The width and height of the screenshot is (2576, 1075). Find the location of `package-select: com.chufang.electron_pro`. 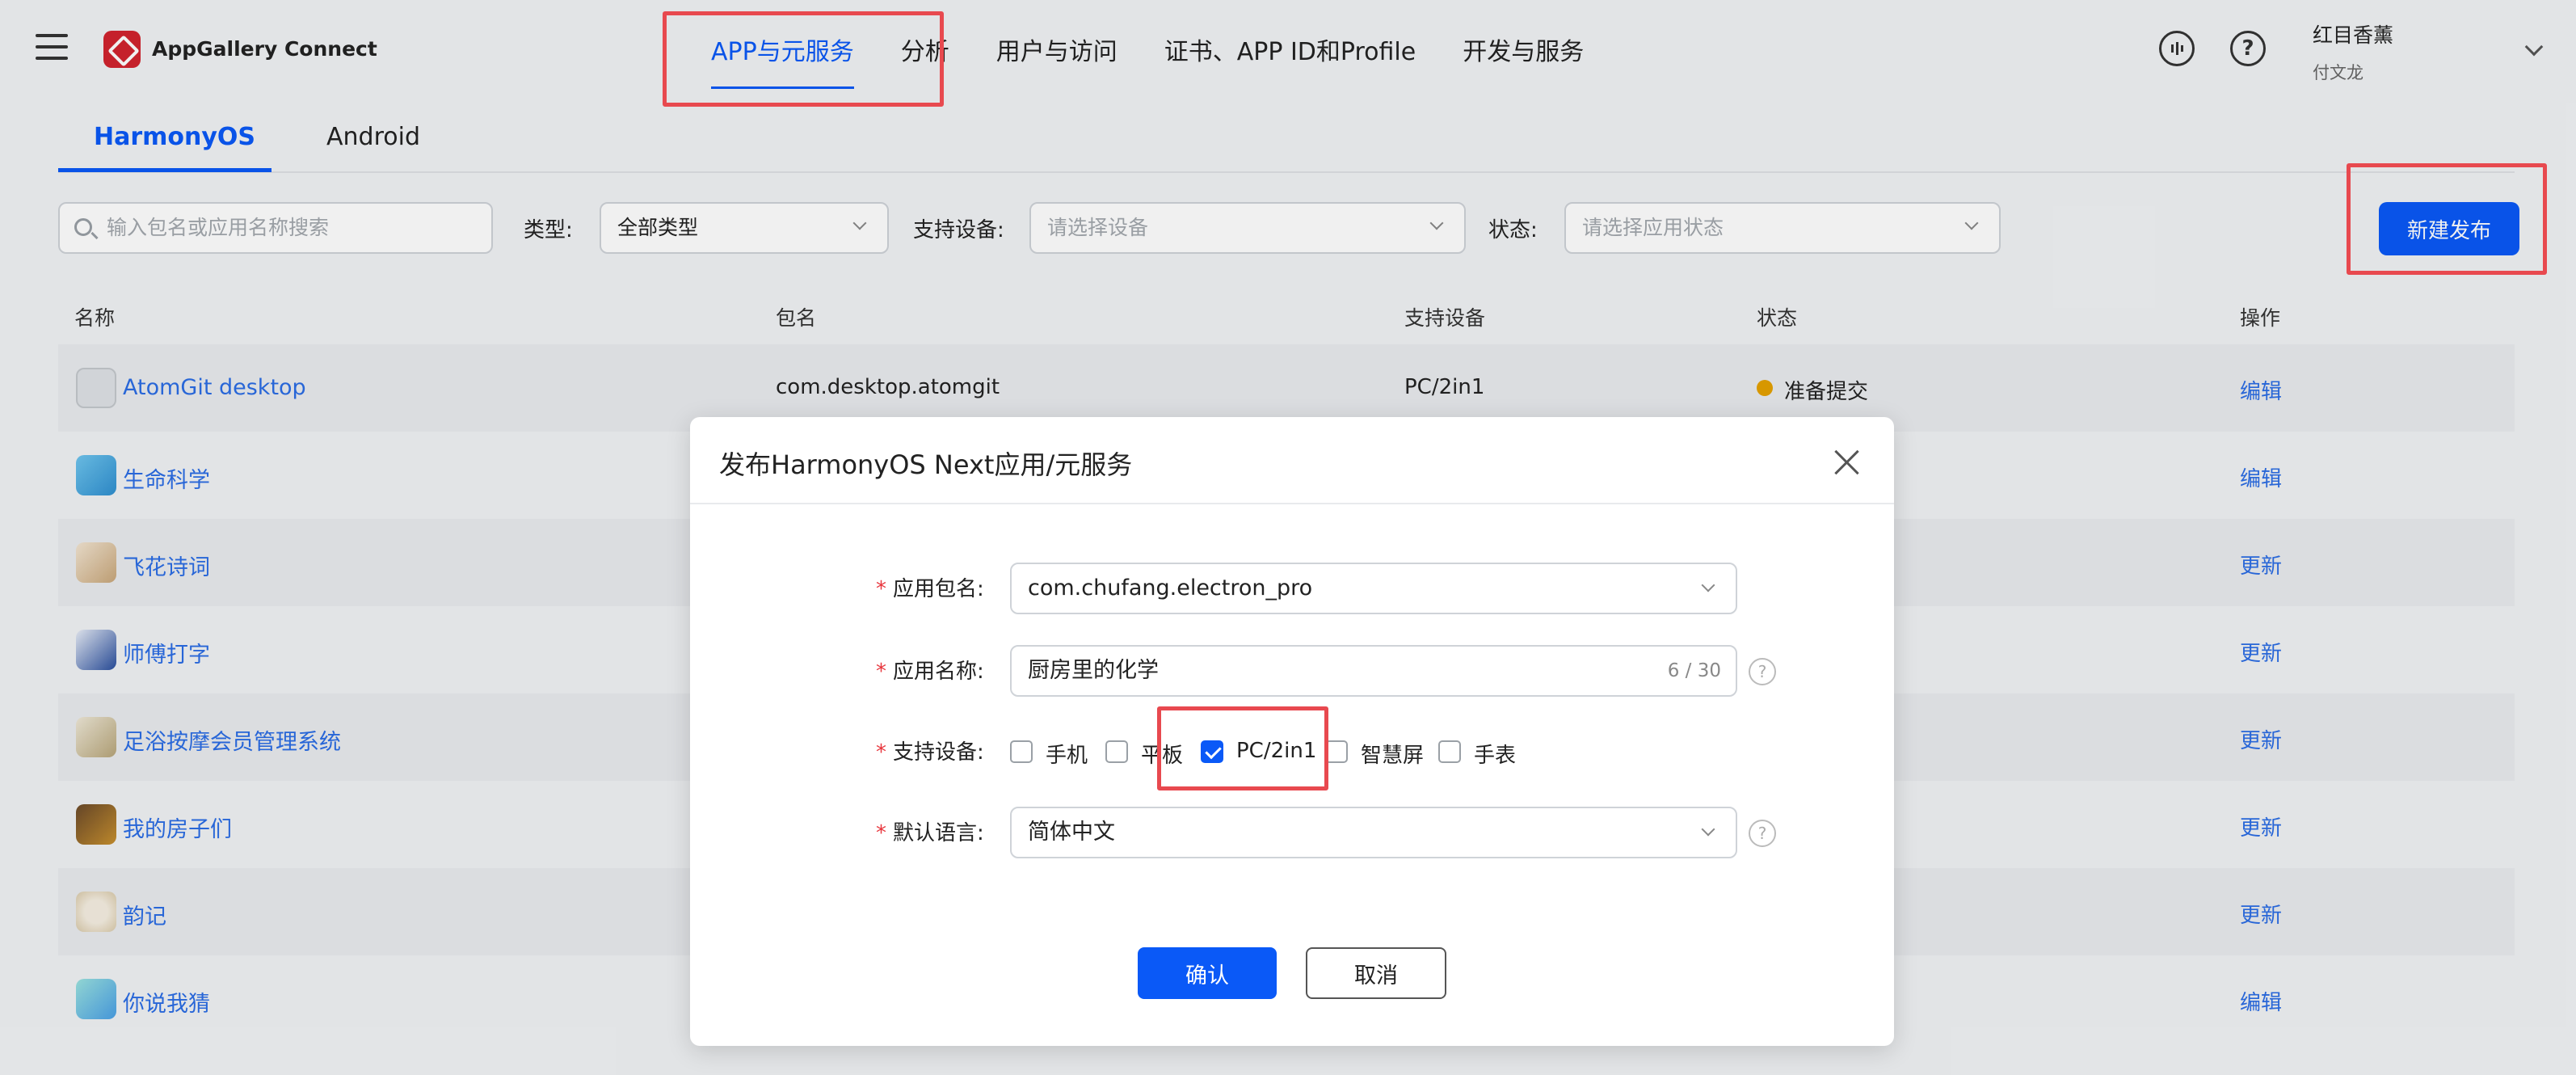

package-select: com.chufang.electron_pro is located at coordinates (1373, 589).